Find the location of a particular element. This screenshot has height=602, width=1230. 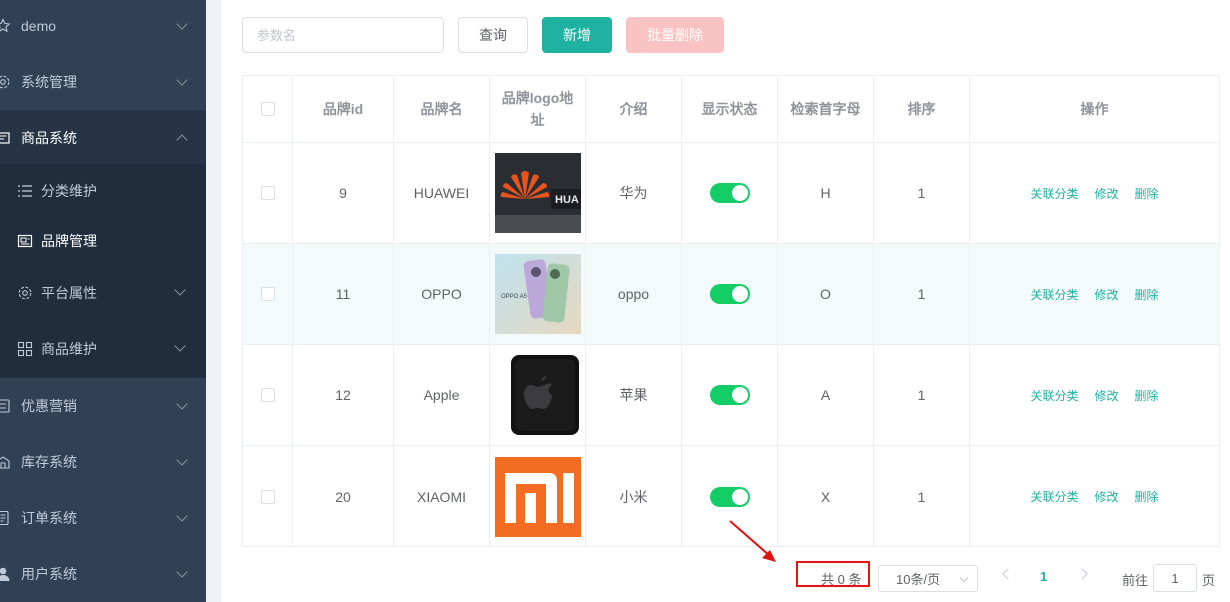

page-size-value: 10条/页 is located at coordinates (918, 579).